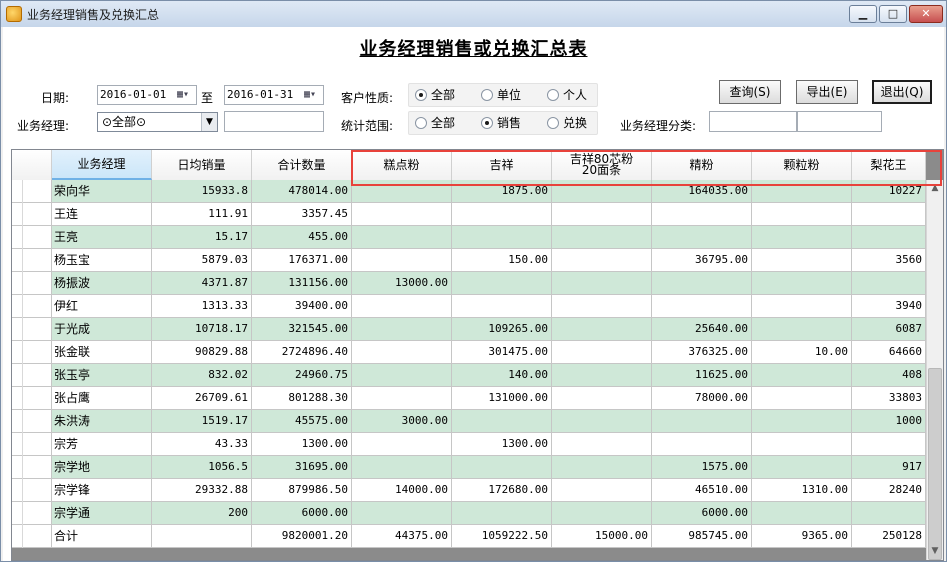  Describe the element at coordinates (469, 214) in the screenshot. I see `table-row: 王连 111.91 3357.45` at that location.